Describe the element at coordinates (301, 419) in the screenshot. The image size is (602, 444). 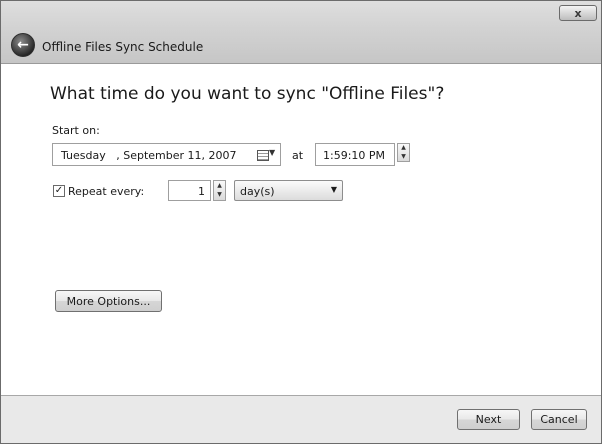
I see `button-bar: Next Cancel` at that location.